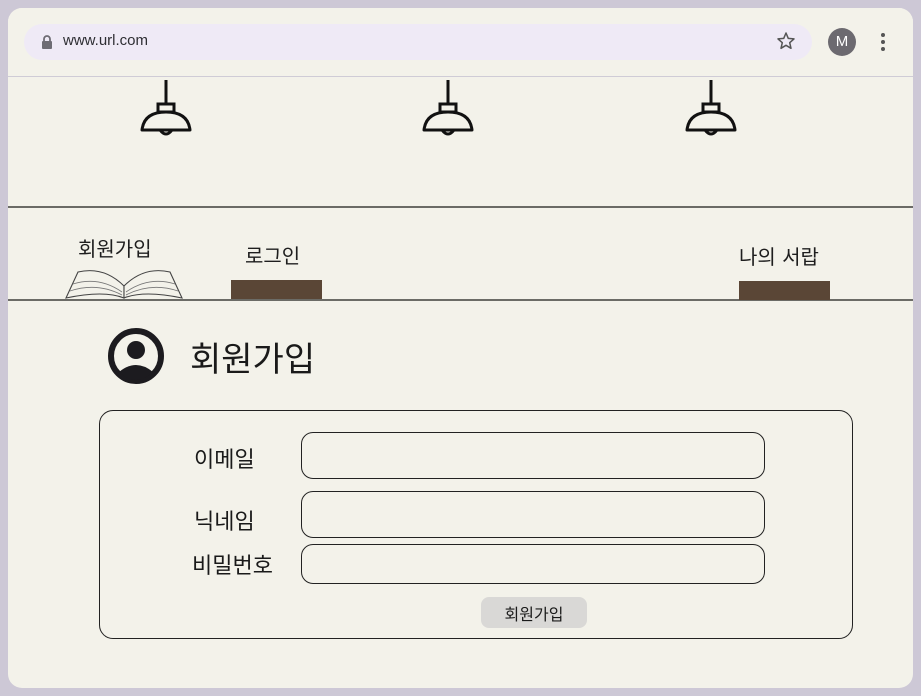 The width and height of the screenshot is (921, 696). Describe the element at coordinates (115, 247) in the screenshot. I see `nav-signup-link: 회원가입` at that location.